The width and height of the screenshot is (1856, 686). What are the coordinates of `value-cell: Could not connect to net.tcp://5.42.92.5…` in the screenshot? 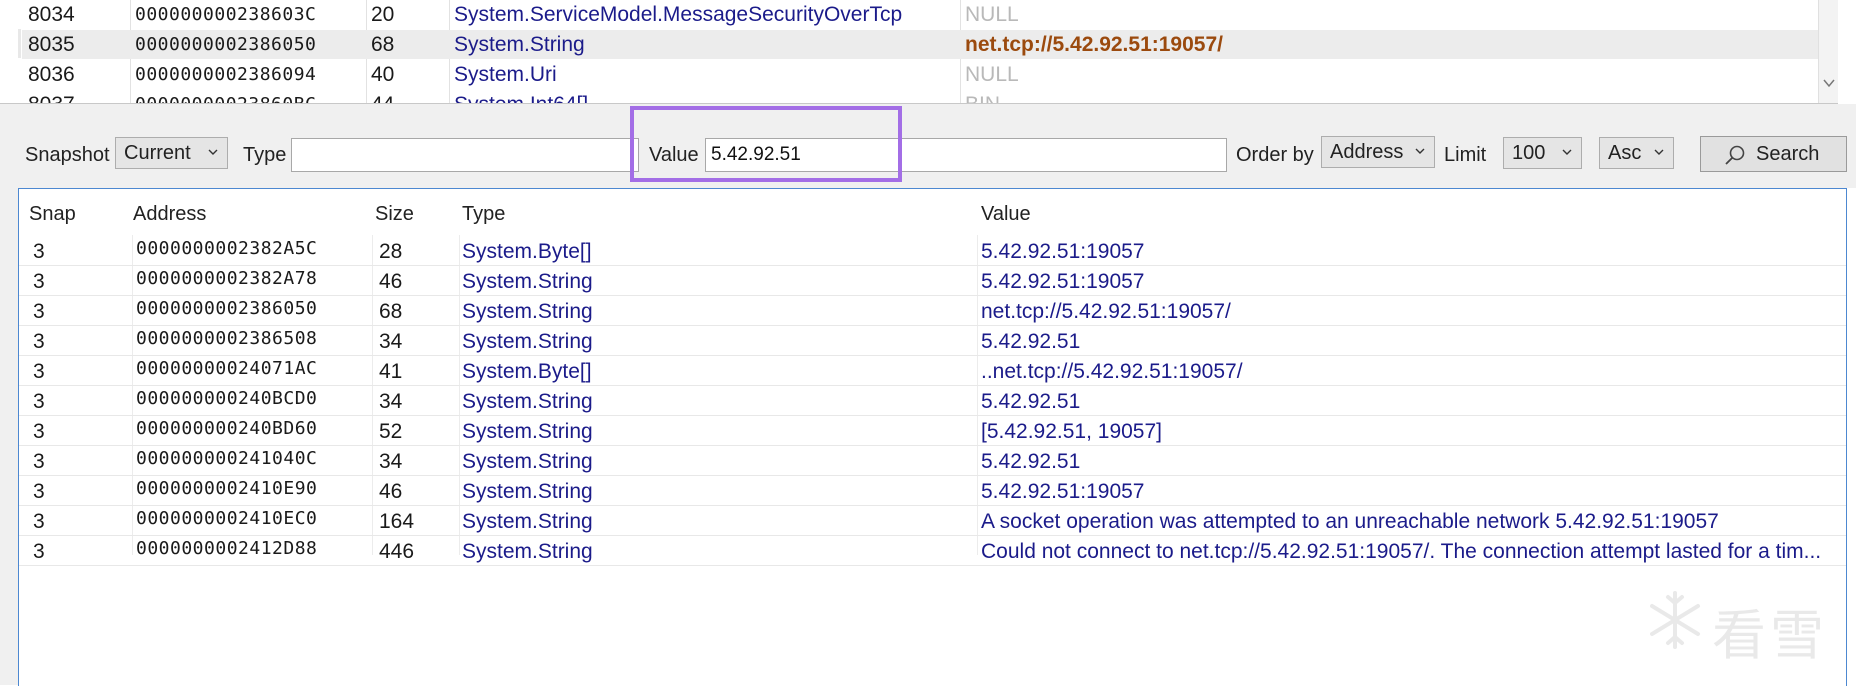 It's located at (1401, 551).